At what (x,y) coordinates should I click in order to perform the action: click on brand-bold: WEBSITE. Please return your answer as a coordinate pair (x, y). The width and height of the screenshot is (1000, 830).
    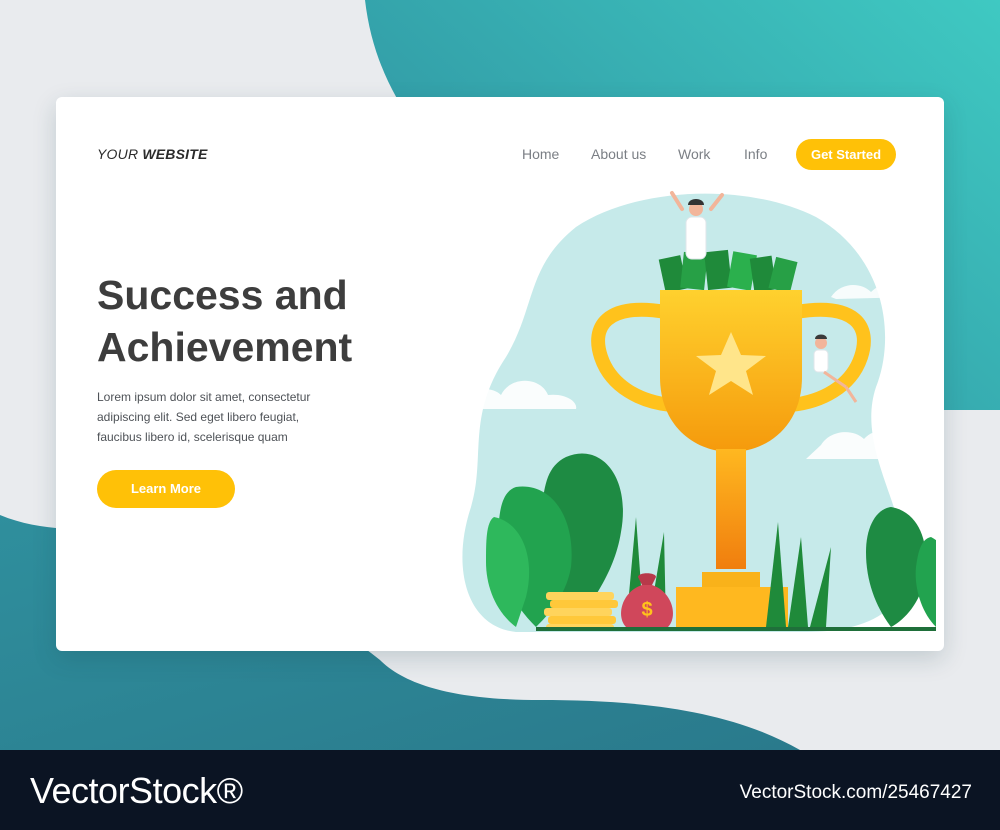
    Looking at the image, I should click on (175, 154).